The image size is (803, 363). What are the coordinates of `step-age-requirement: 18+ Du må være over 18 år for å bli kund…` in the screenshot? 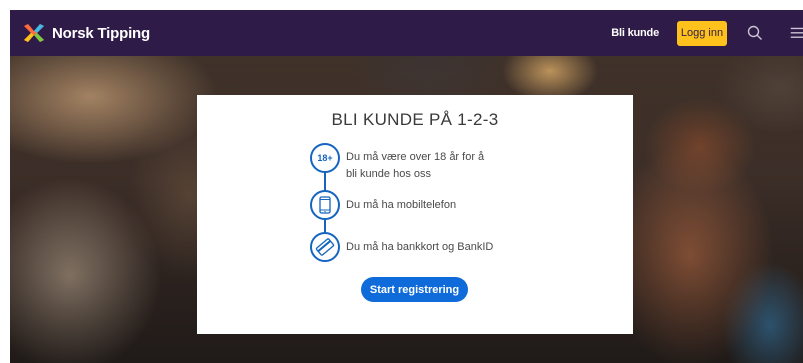 It's located at (403, 163).